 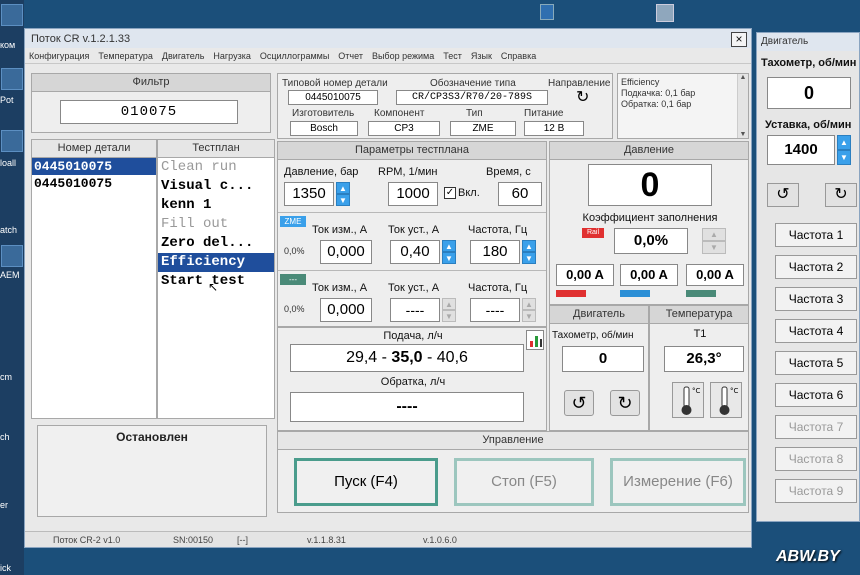 What do you see at coordinates (816, 299) in the screenshot?
I see `freq-button-3: Частота 3` at bounding box center [816, 299].